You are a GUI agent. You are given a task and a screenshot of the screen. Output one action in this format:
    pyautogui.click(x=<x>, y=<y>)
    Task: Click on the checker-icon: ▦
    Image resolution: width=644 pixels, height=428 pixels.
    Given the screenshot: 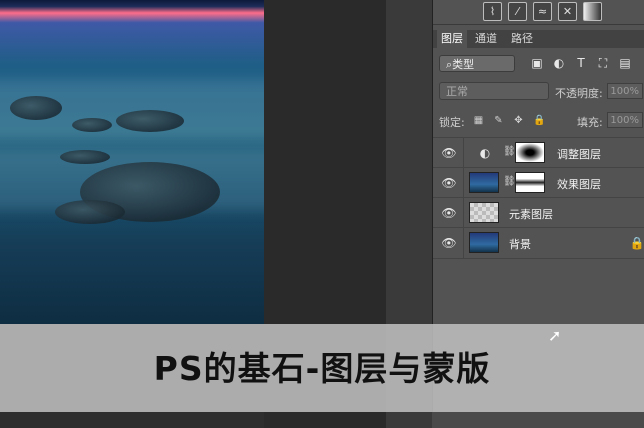 What is the action you would take?
    pyautogui.click(x=478, y=120)
    